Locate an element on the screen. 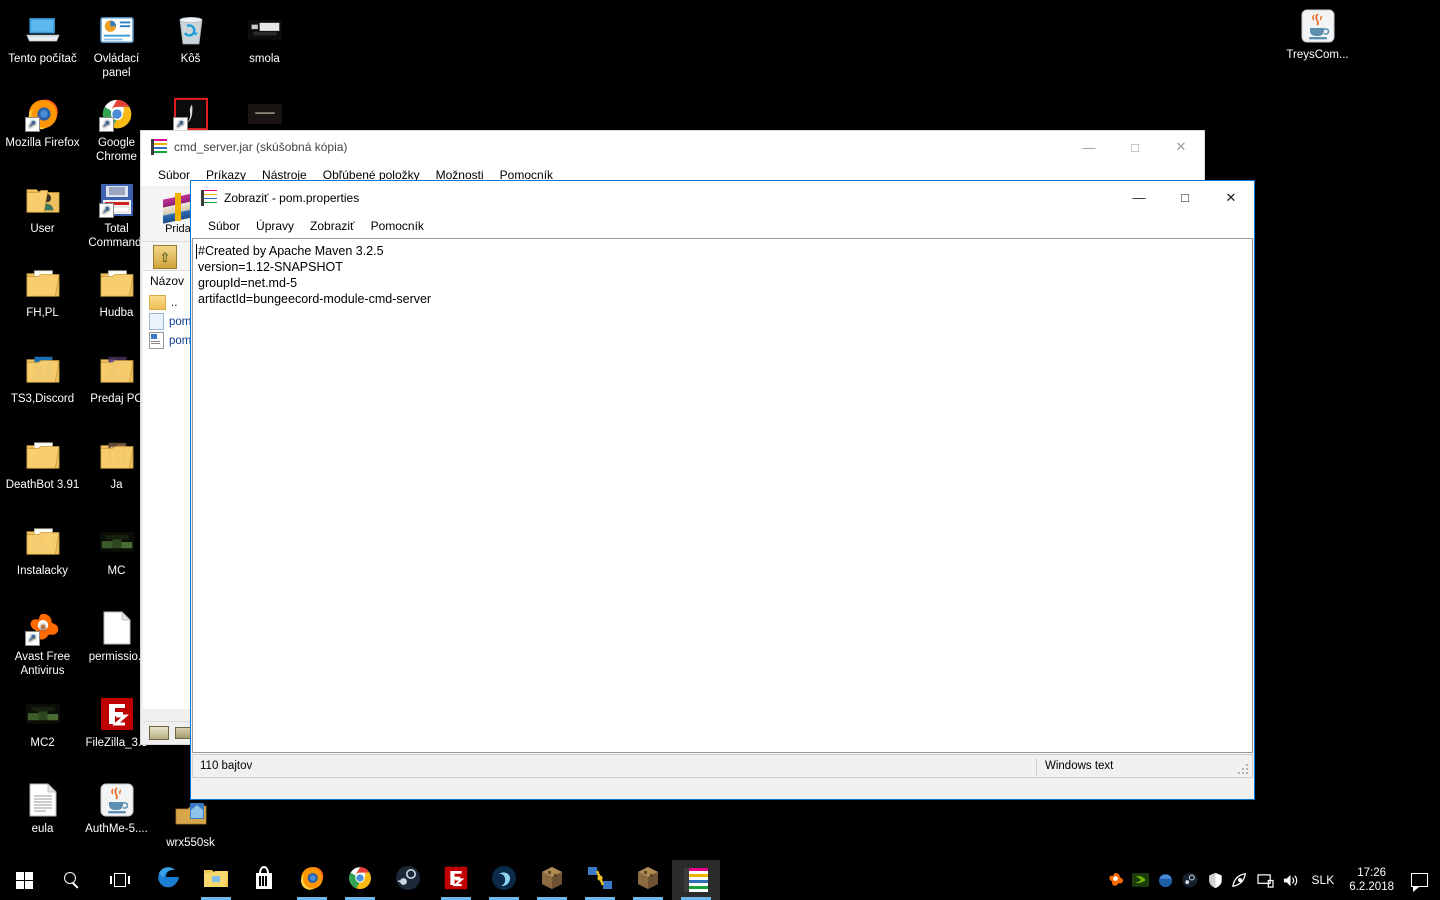 The image size is (1440, 900). tray-nvidia-icon is located at coordinates (1140, 880).